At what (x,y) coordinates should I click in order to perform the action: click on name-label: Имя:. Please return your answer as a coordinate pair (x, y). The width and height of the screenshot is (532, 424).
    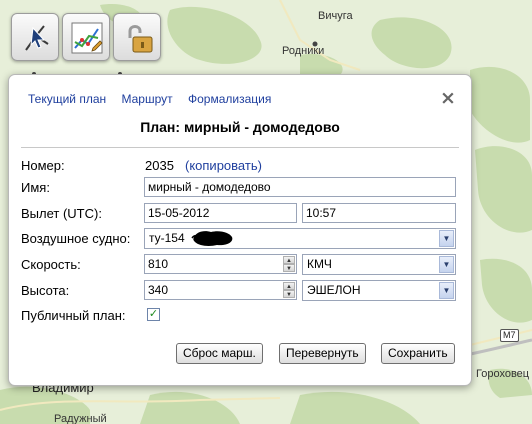
    Looking at the image, I should click on (35, 187).